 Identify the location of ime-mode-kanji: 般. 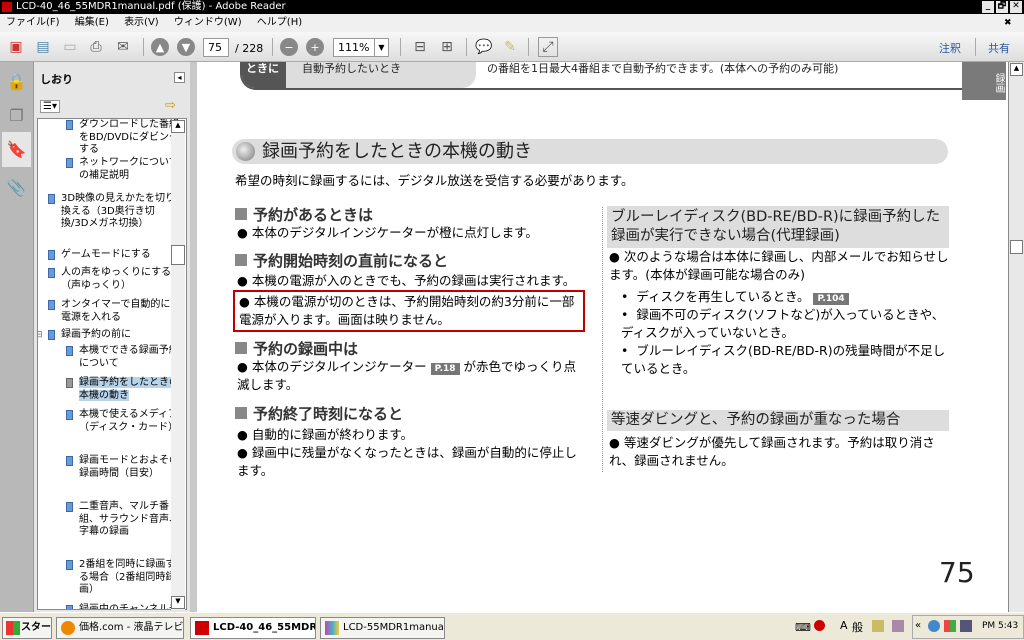
(857, 627).